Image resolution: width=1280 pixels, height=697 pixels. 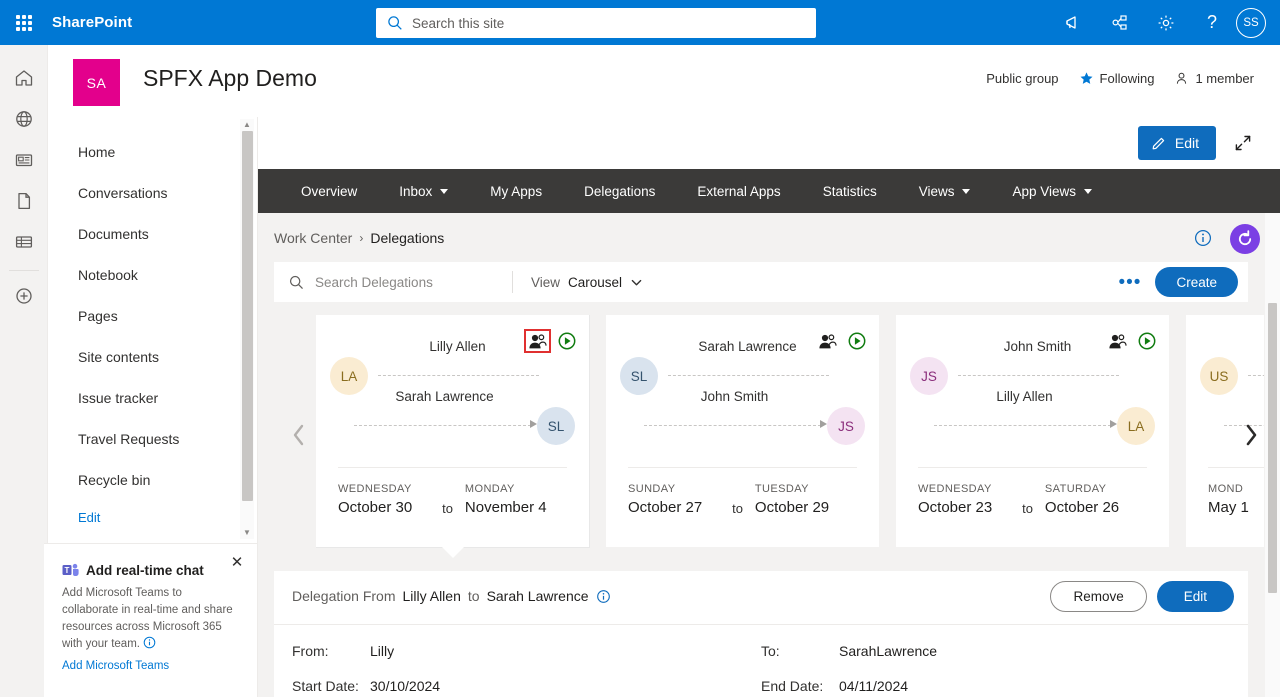 I want to click on detail-field-end: End Date: 04/11/2024, so click(x=995, y=686).